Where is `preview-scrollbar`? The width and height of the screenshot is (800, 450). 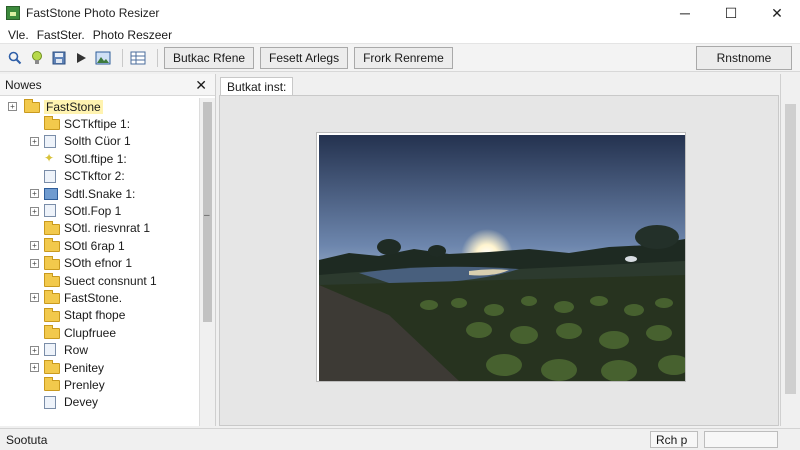 preview-scrollbar is located at coordinates (790, 250).